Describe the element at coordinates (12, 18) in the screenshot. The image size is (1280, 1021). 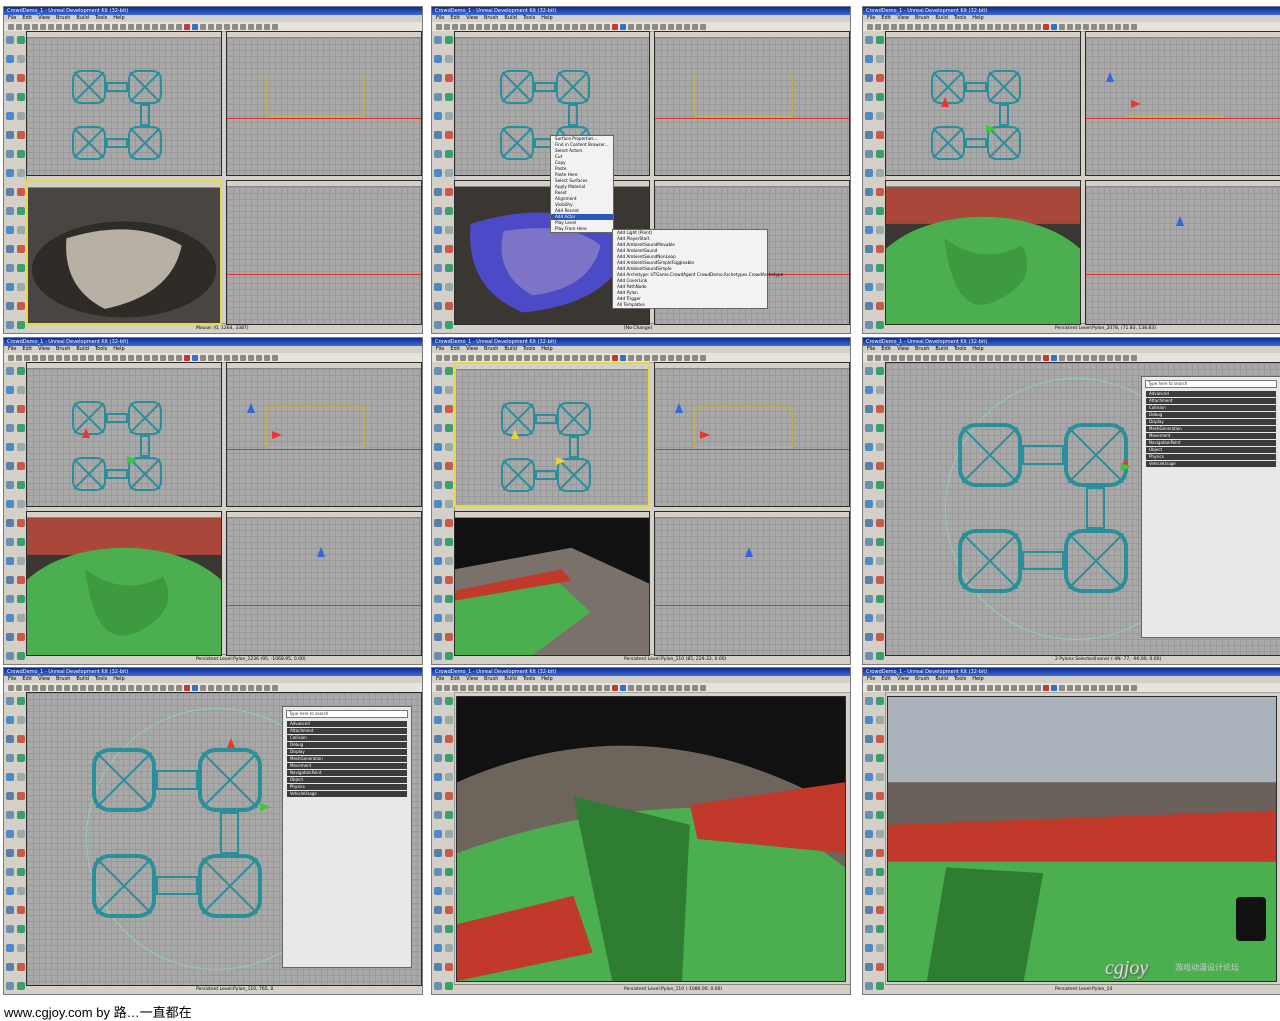
I see `menu-file: File` at that location.